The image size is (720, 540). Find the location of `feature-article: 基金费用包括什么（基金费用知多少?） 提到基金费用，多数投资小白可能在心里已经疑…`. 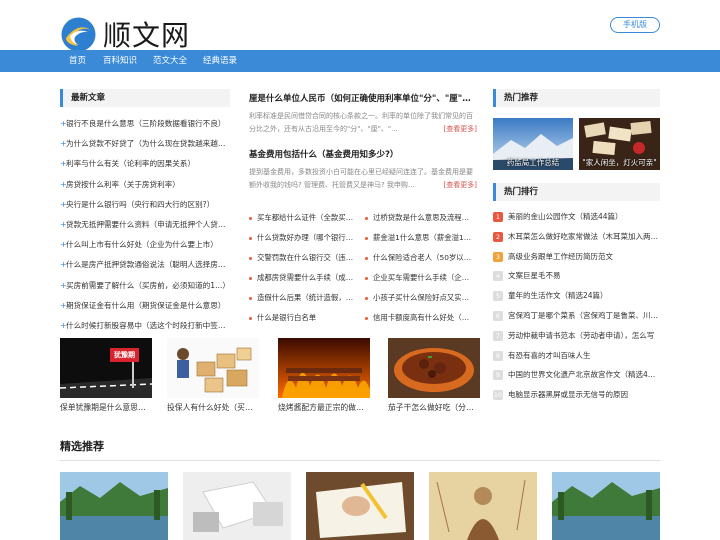

feature-article: 基金费用包括什么（基金费用知多少?） 提到基金费用，多数投资小白可能在心里已经疑… is located at coordinates (363, 170).